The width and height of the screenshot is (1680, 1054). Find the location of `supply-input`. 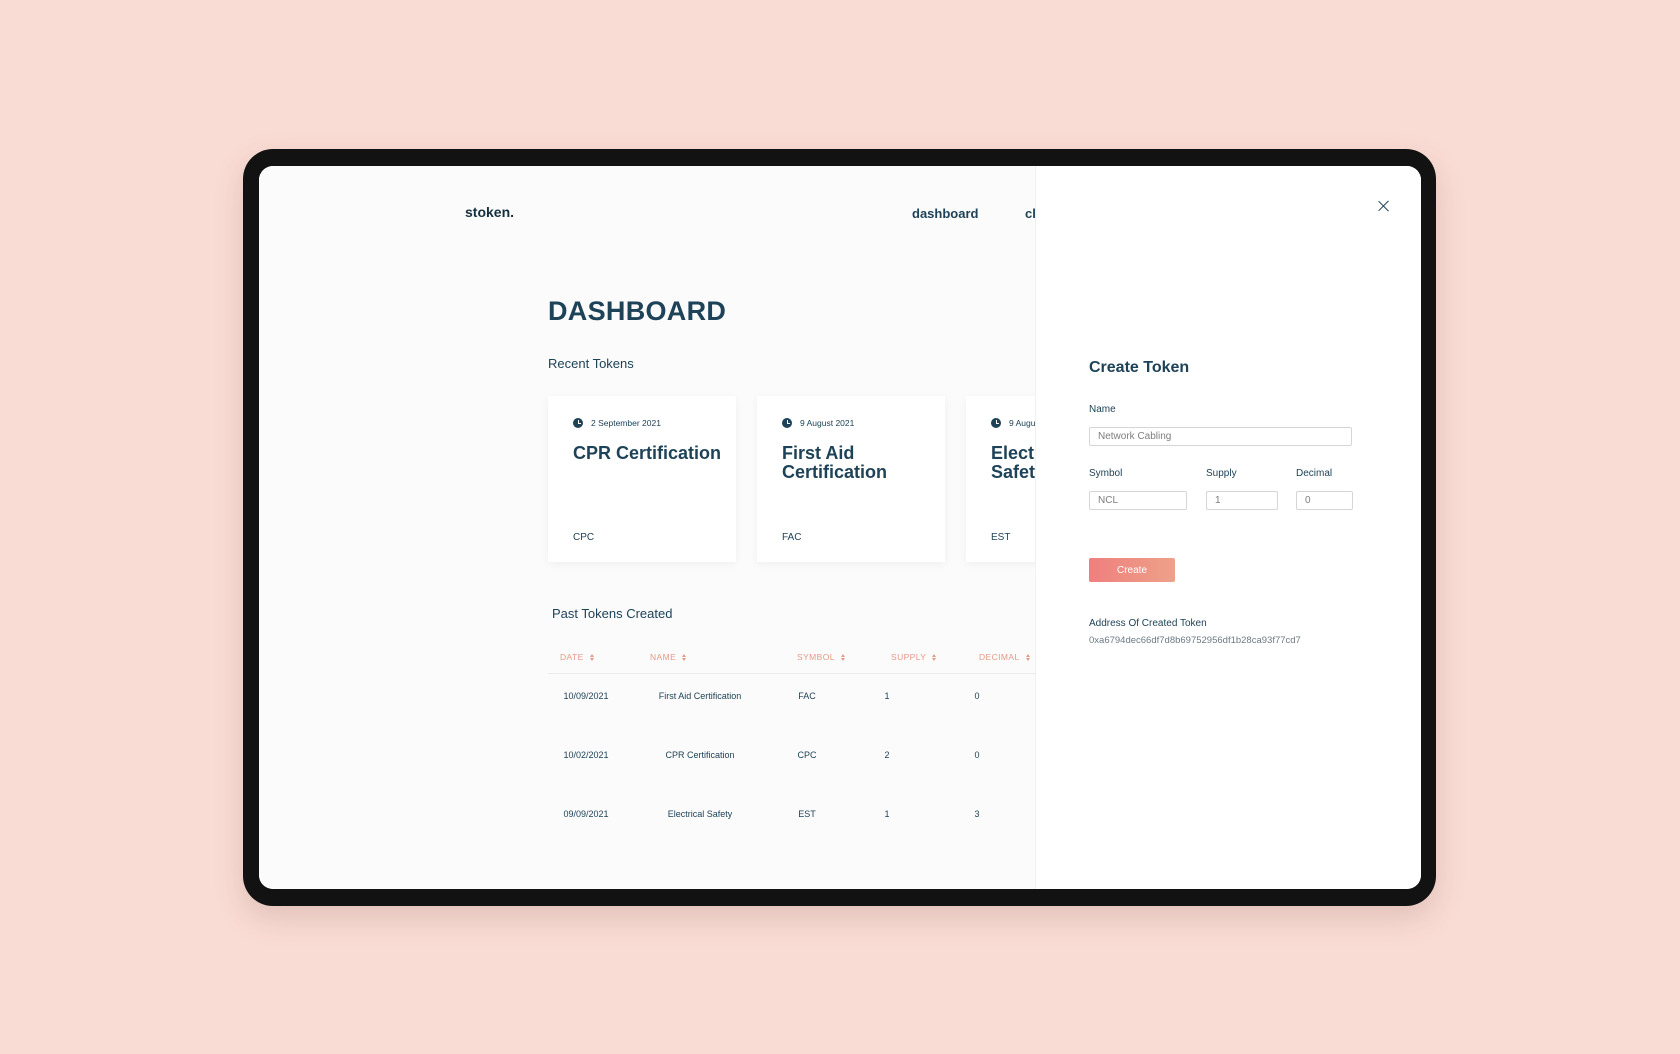

supply-input is located at coordinates (1242, 500).